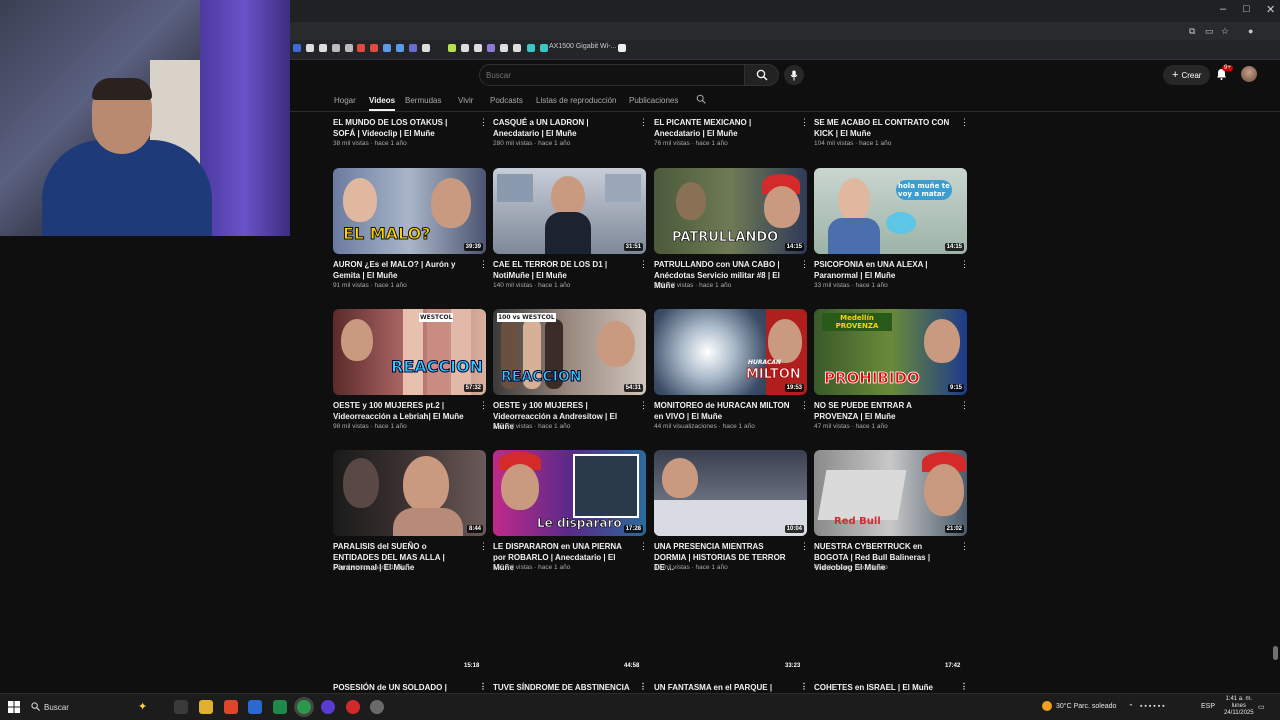 The width and height of the screenshot is (1280, 720). I want to click on tab-shorts: Bermudas, so click(423, 100).